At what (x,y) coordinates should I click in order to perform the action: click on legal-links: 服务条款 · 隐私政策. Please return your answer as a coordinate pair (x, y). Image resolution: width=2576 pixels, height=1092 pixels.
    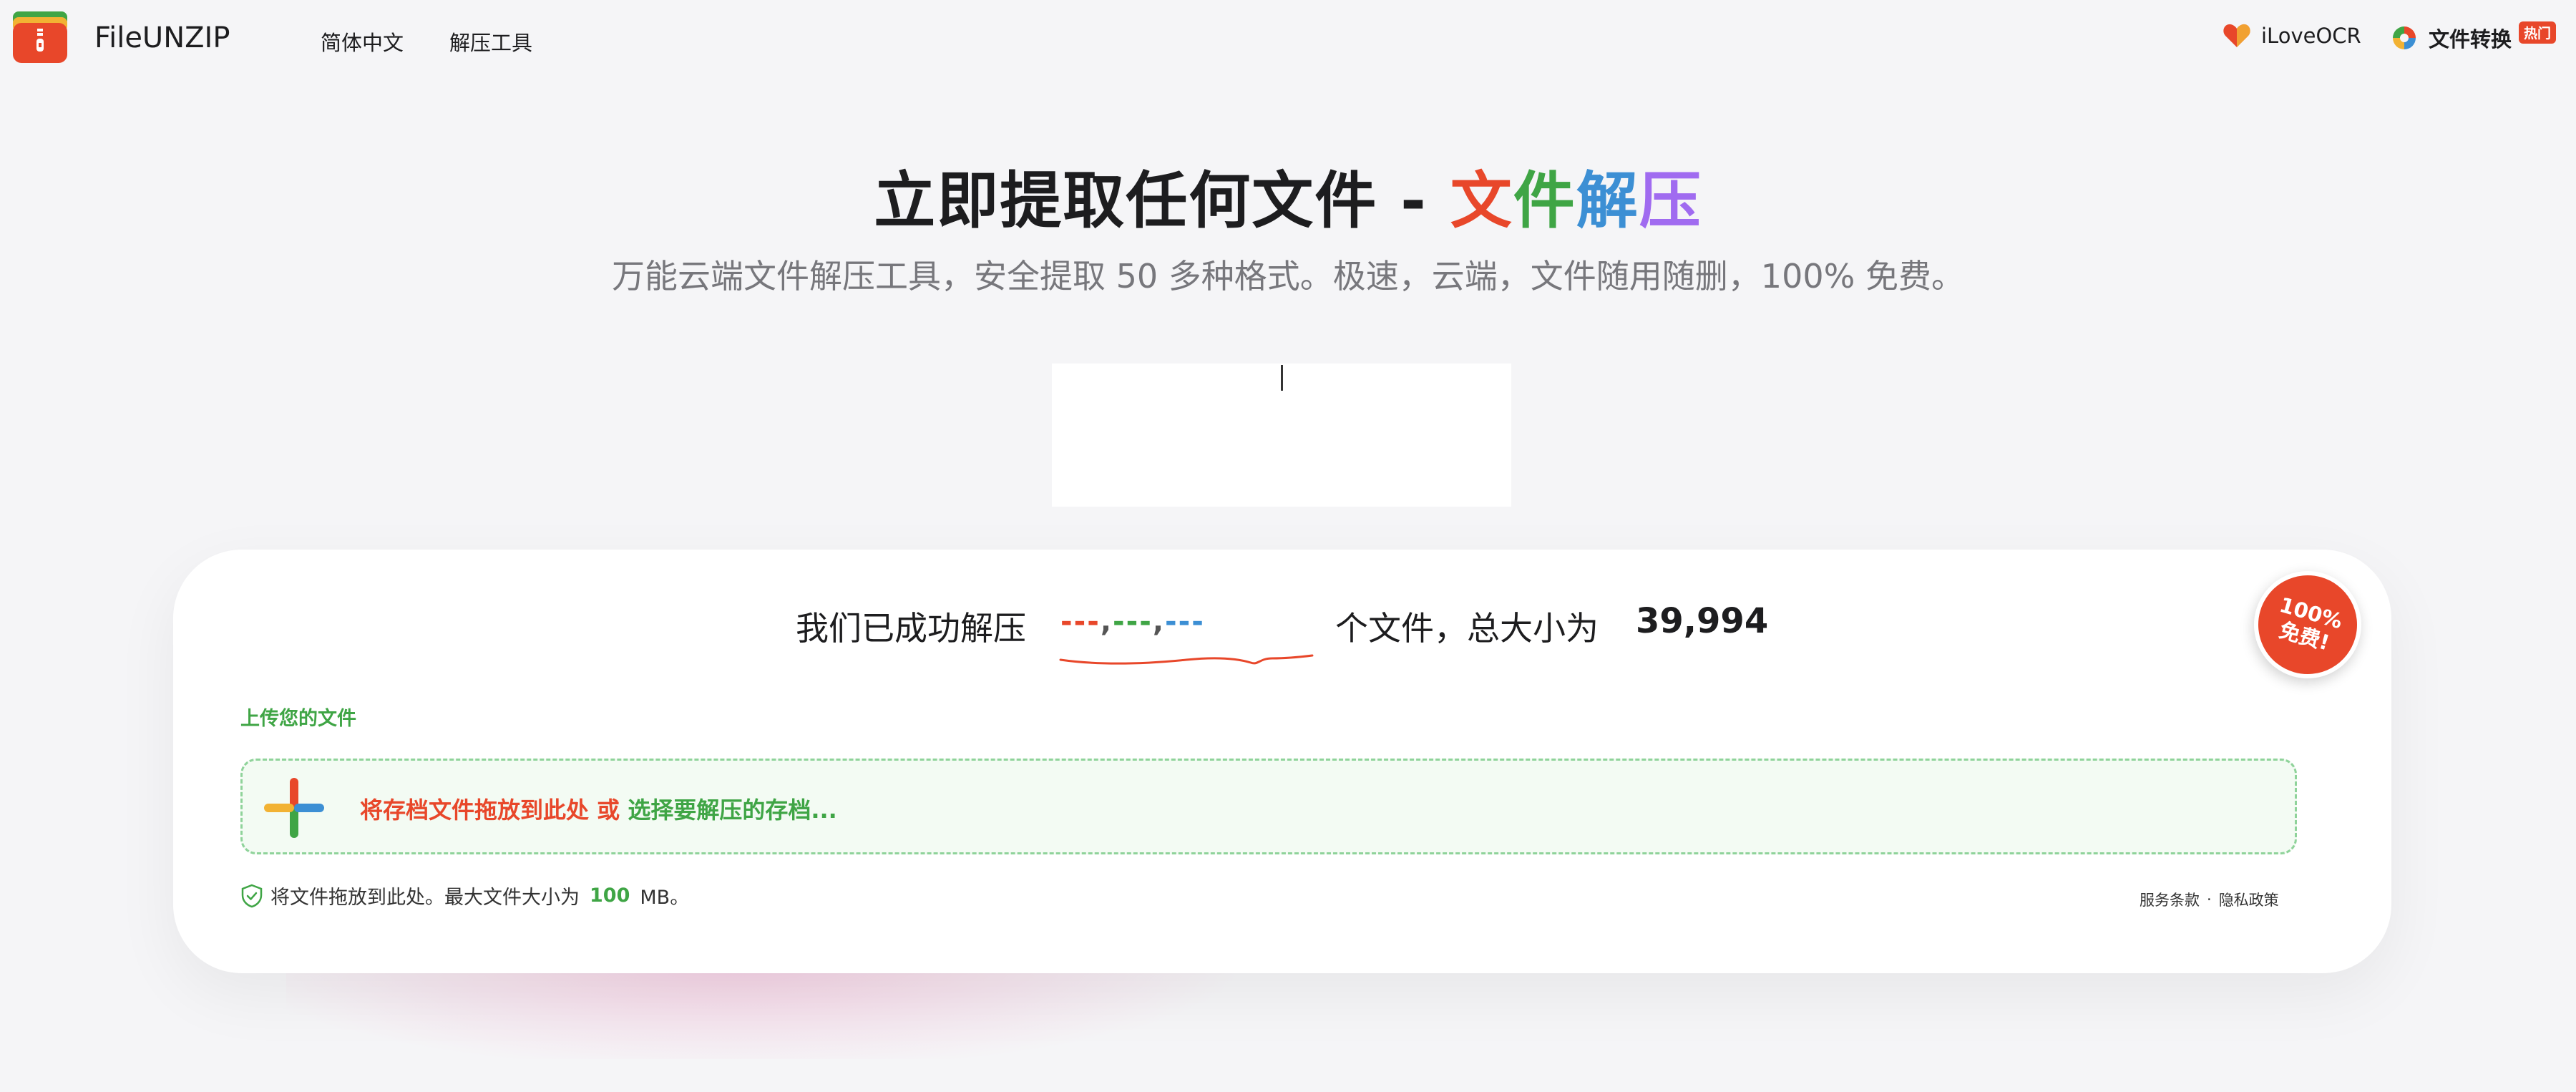
    Looking at the image, I should click on (2209, 899).